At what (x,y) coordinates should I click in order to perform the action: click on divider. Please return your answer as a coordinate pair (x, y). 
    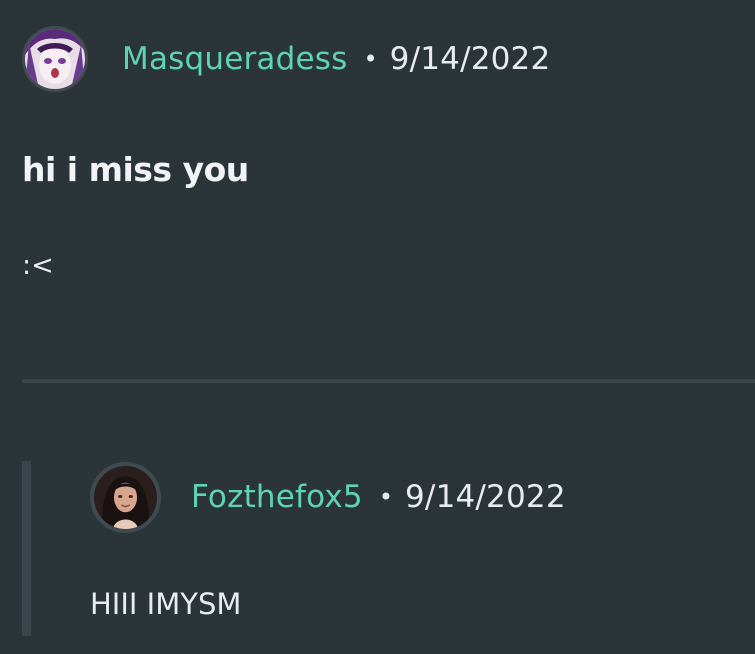
    Looking at the image, I should click on (388, 381).